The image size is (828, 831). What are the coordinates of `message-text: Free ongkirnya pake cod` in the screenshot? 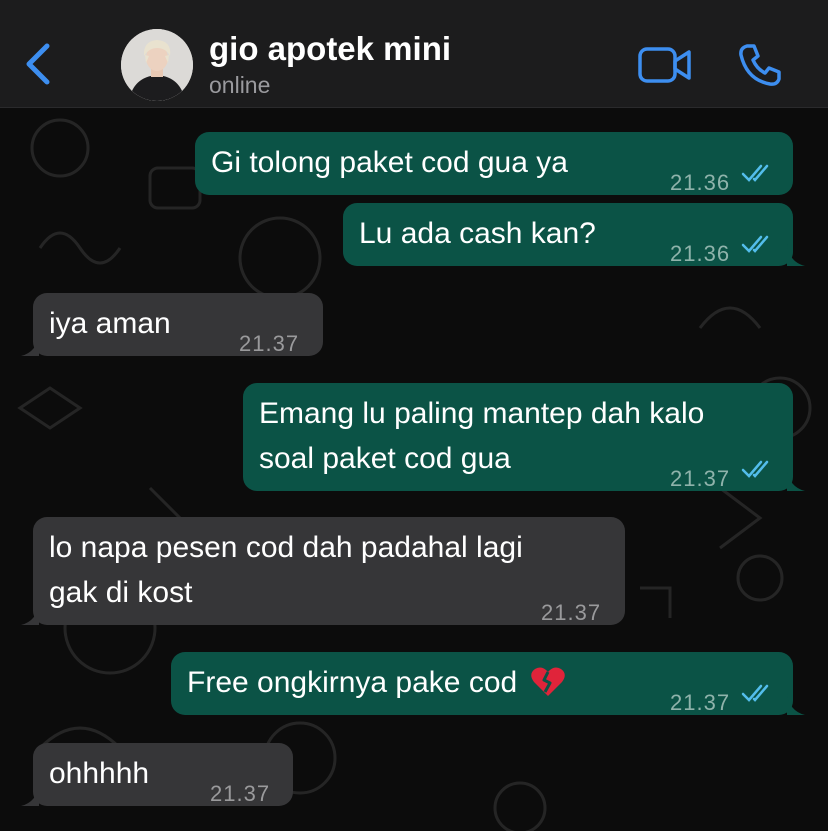 It's located at (352, 682).